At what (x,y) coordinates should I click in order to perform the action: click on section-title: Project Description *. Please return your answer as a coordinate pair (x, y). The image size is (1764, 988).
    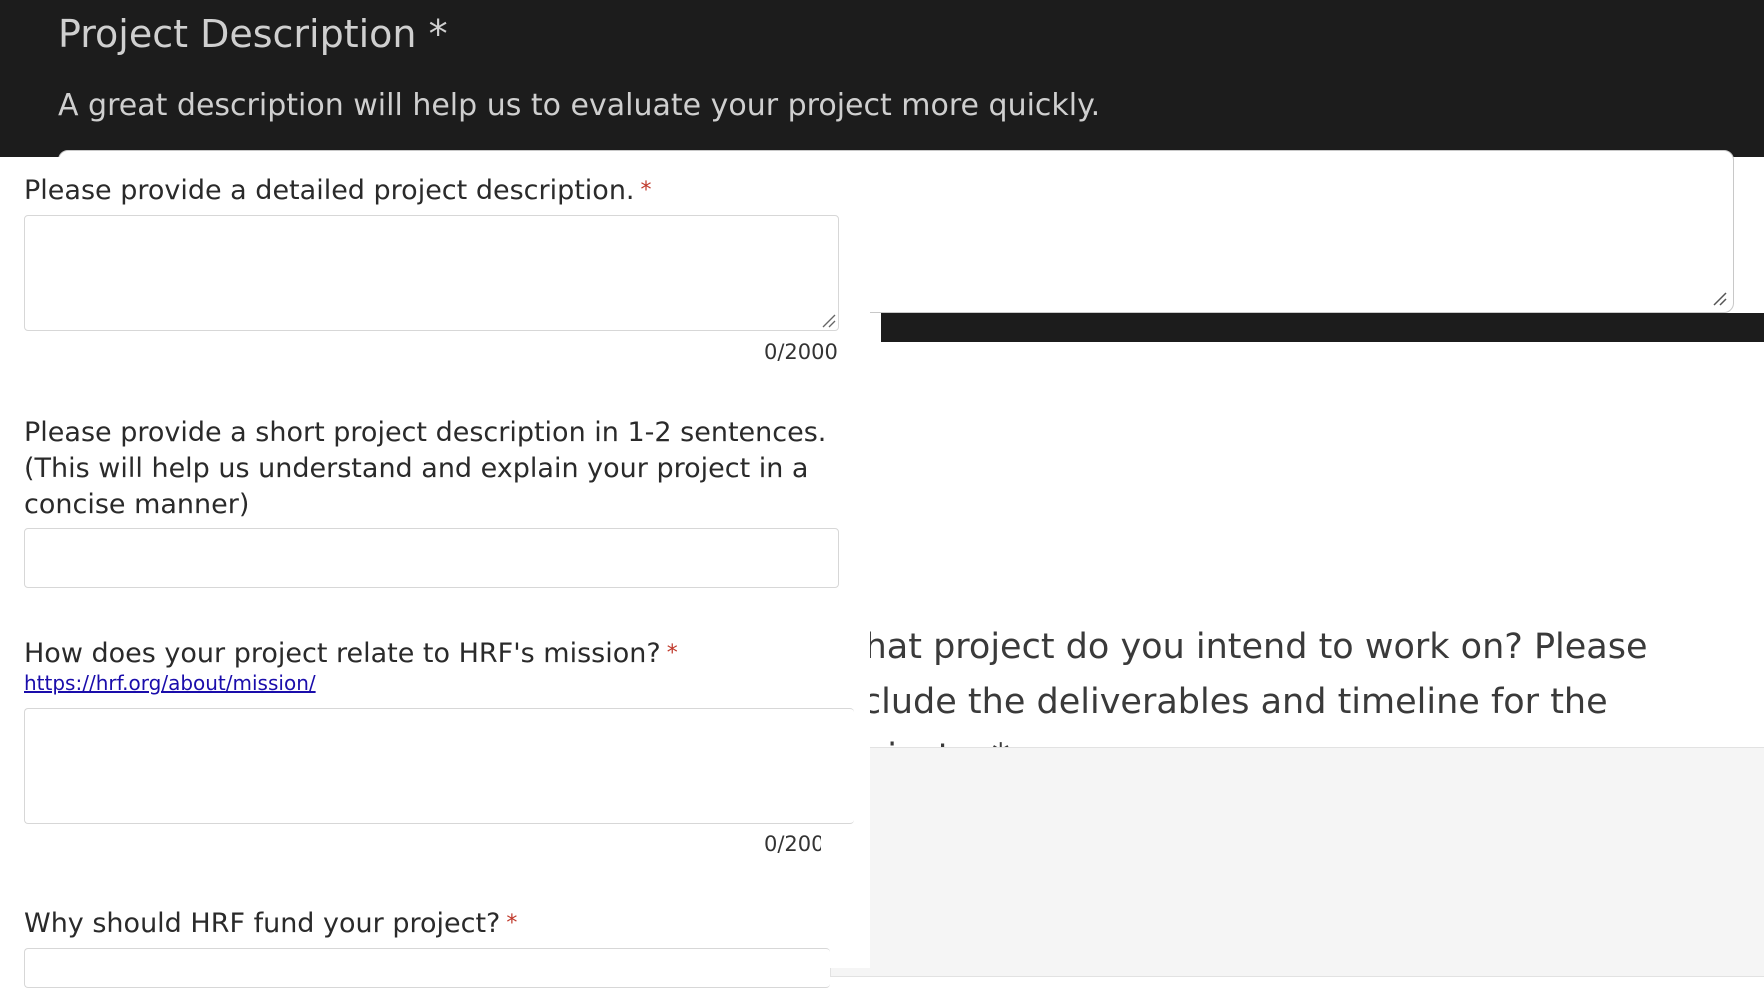
    Looking at the image, I should click on (253, 34).